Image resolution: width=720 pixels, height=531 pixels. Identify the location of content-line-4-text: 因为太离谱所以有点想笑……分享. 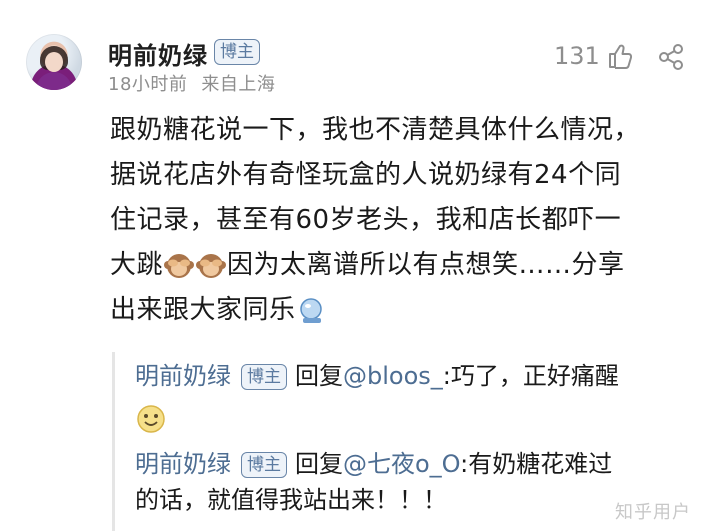
(426, 265).